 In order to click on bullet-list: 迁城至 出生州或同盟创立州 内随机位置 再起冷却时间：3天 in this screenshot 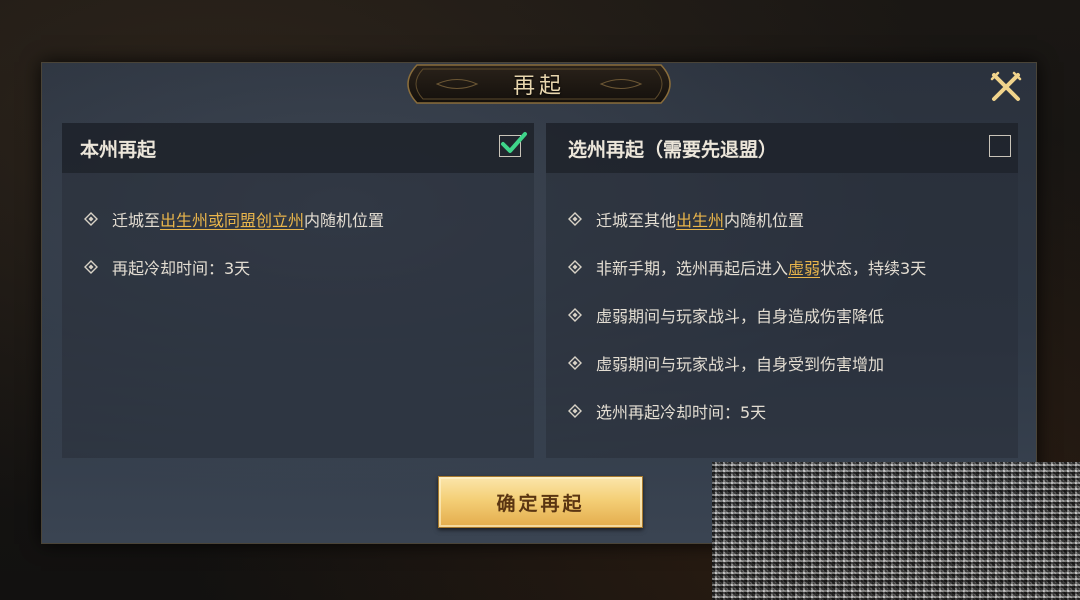, I will do `click(234, 243)`.